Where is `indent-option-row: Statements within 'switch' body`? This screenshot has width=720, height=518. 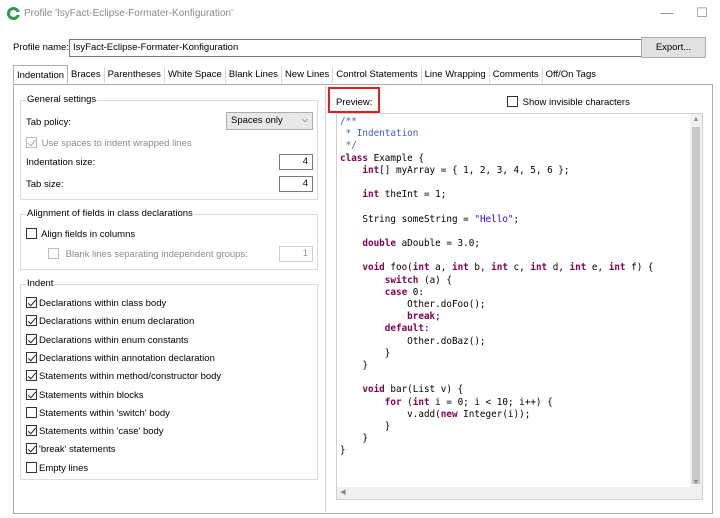
indent-option-row: Statements within 'switch' body is located at coordinates (98, 412).